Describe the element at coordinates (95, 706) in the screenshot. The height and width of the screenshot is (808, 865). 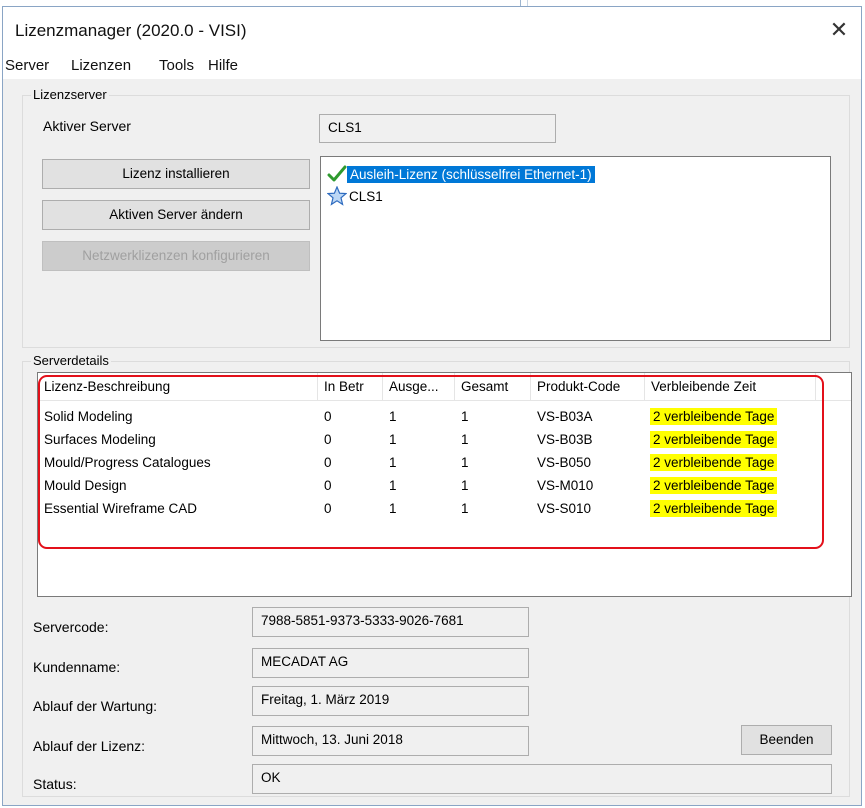
I see `wartung-label: Ablauf der Wartung:` at that location.